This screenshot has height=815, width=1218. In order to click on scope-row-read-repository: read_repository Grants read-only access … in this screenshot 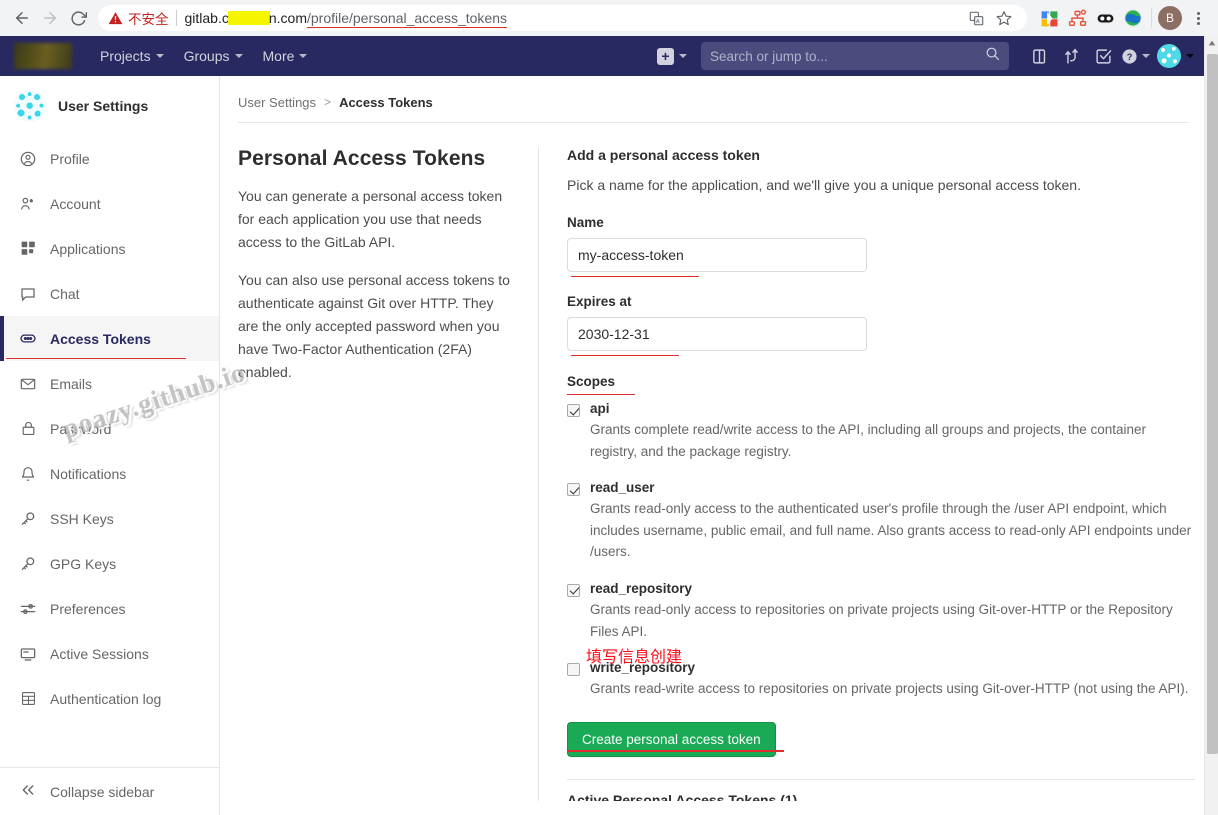, I will do `click(881, 611)`.